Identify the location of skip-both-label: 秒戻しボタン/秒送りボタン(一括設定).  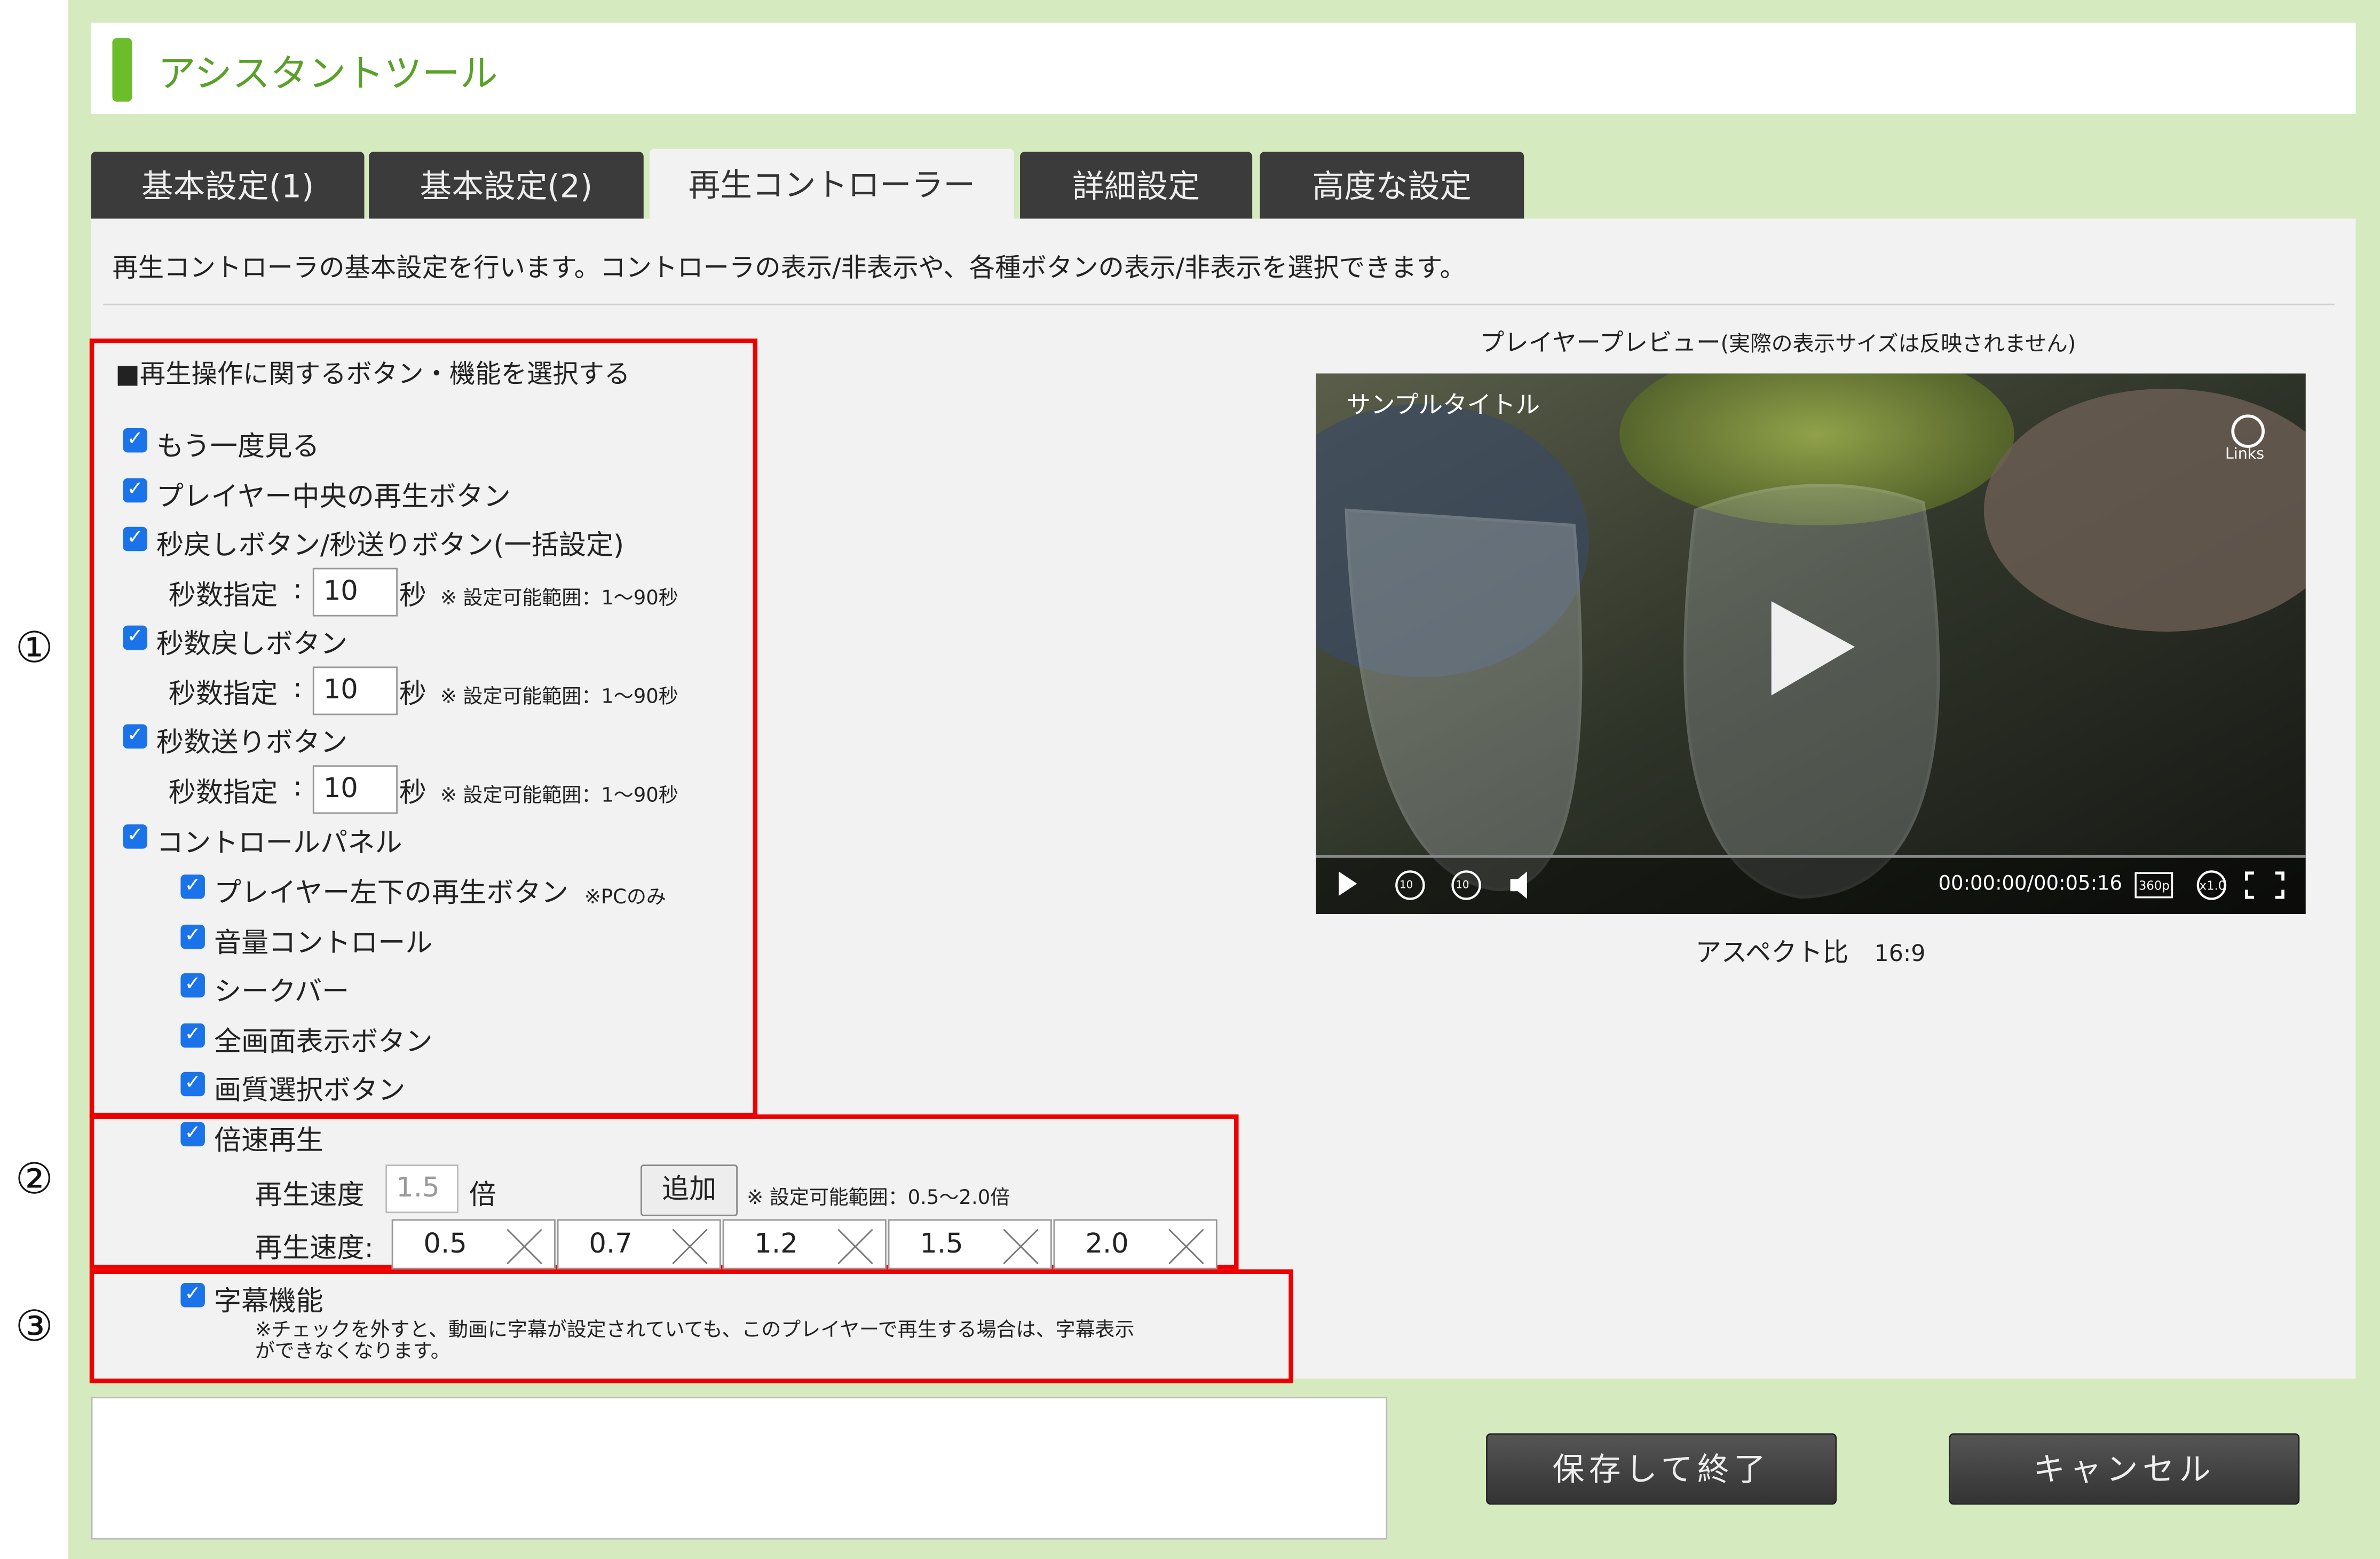
(390, 546).